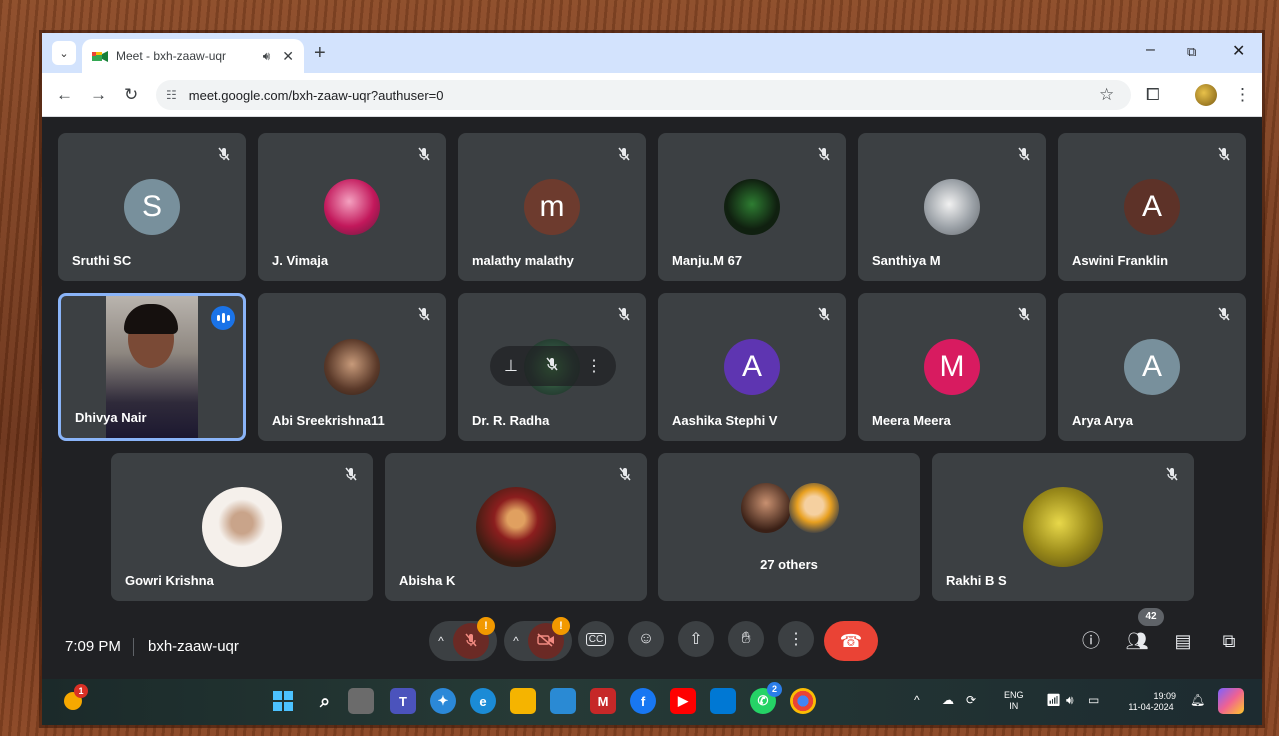  What do you see at coordinates (352, 207) in the screenshot?
I see `participant-tile: J. Vimaja` at bounding box center [352, 207].